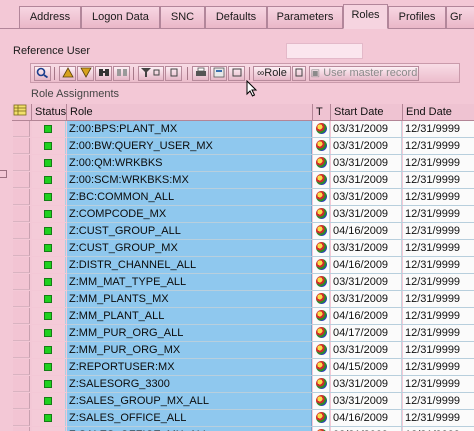 Image resolution: width=474 pixels, height=431 pixels. Describe the element at coordinates (85, 73) in the screenshot. I see `sort-descending-icon` at that location.